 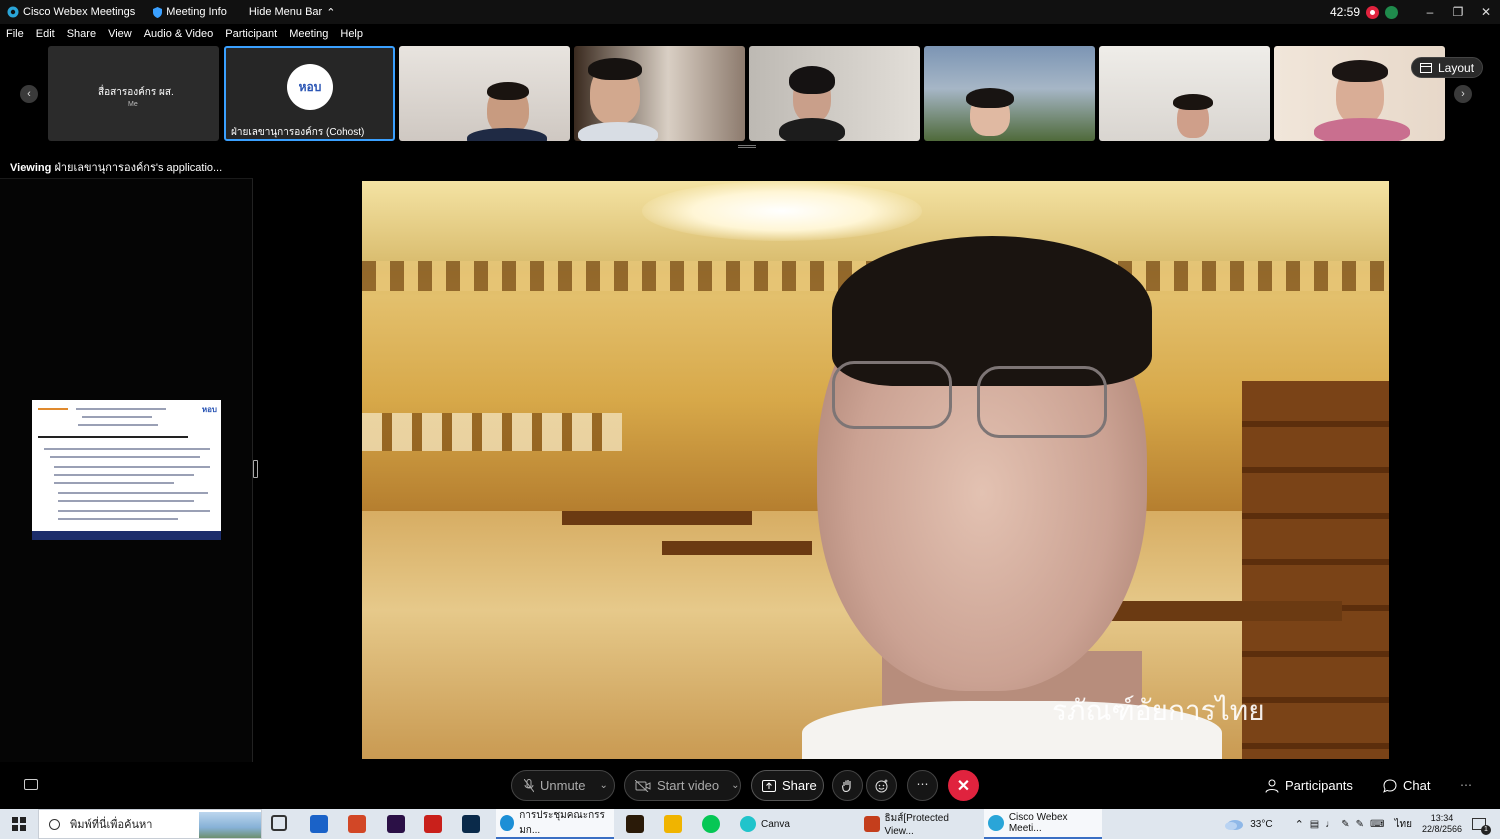 I want to click on chat-panel-button: Chat, so click(x=1406, y=785).